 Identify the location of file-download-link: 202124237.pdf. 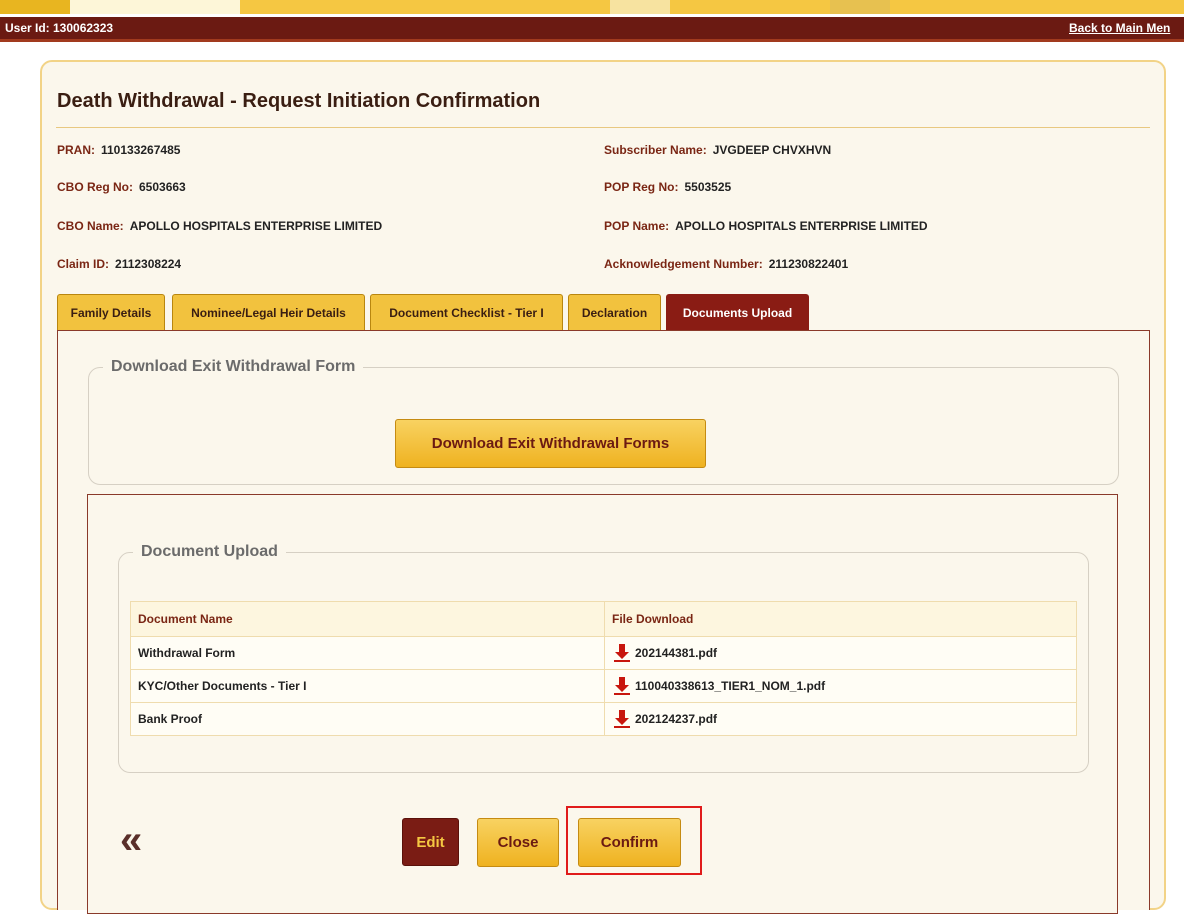
(840, 719).